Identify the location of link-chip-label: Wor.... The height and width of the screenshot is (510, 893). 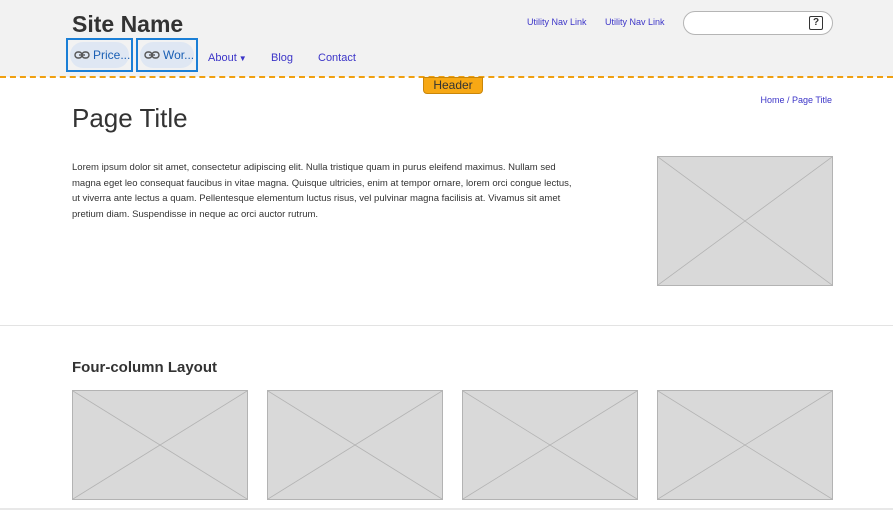
(179, 55).